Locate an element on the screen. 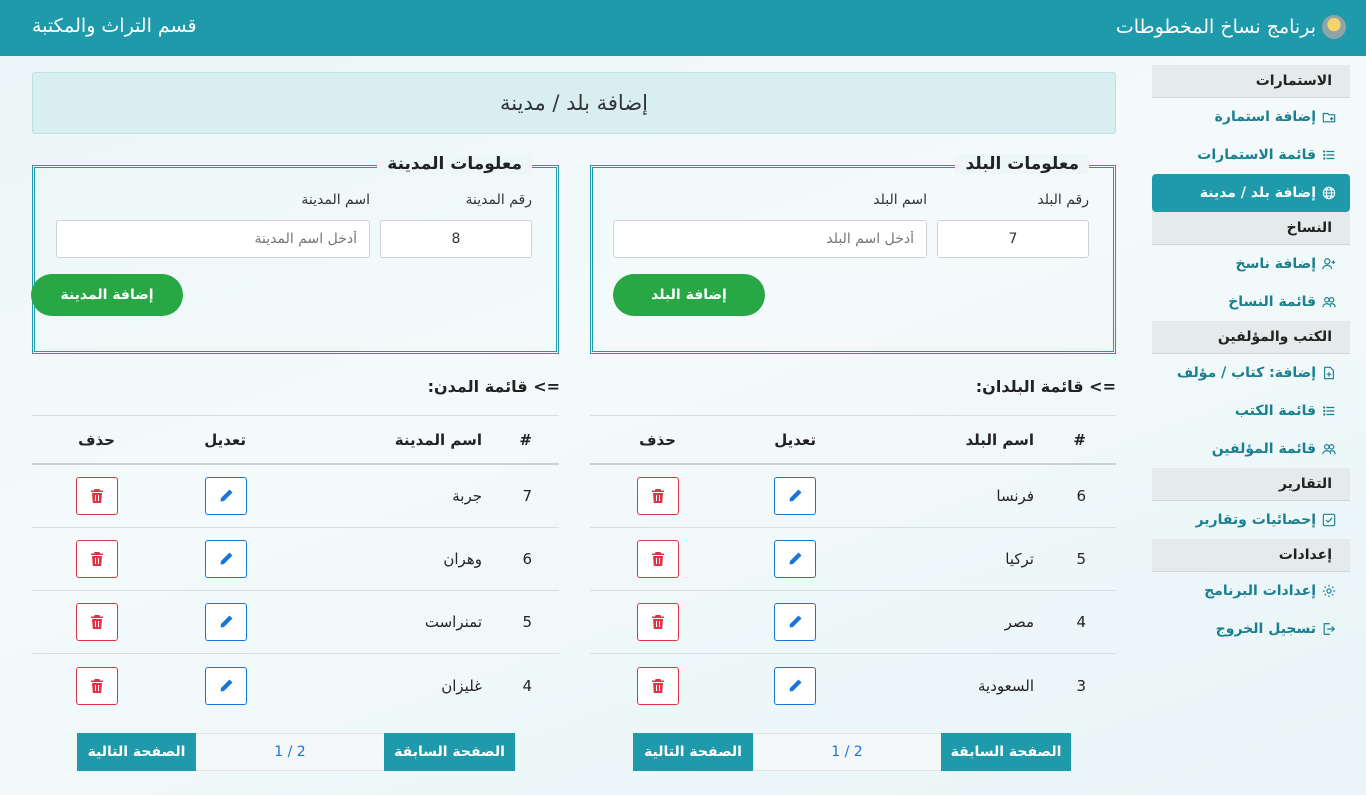 This screenshot has width=1366, height=795. countries-pagination: الصفحة السابقة 1 / 2 الصفحة التالية is located at coordinates (852, 752).